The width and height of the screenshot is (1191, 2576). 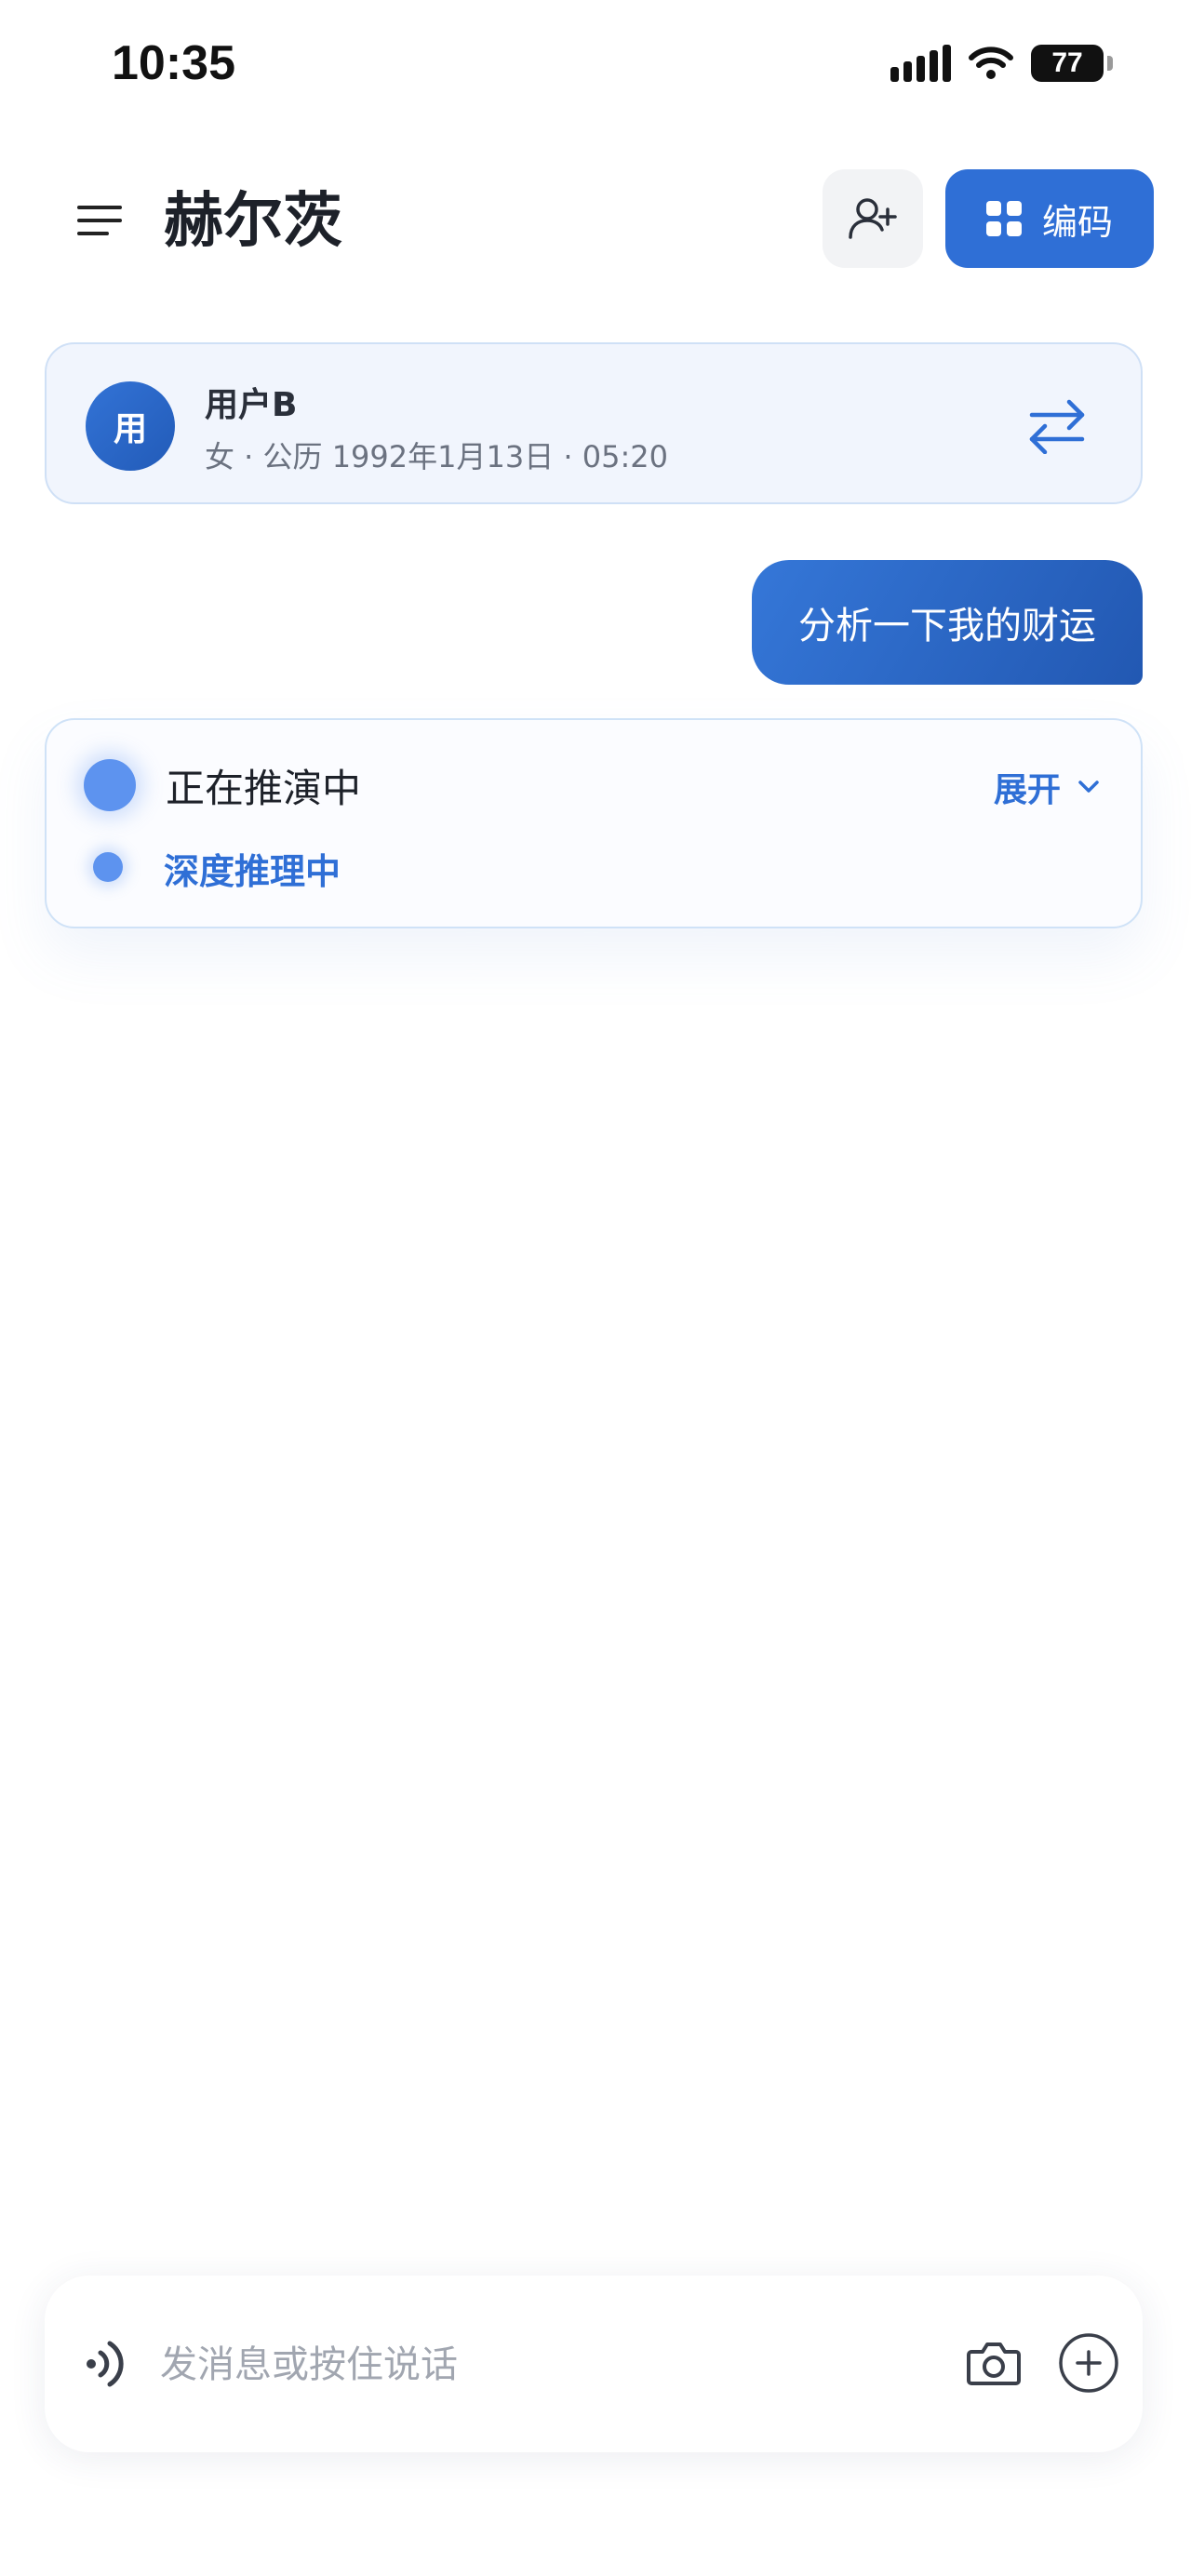 I want to click on camera-icon, so click(x=994, y=2363).